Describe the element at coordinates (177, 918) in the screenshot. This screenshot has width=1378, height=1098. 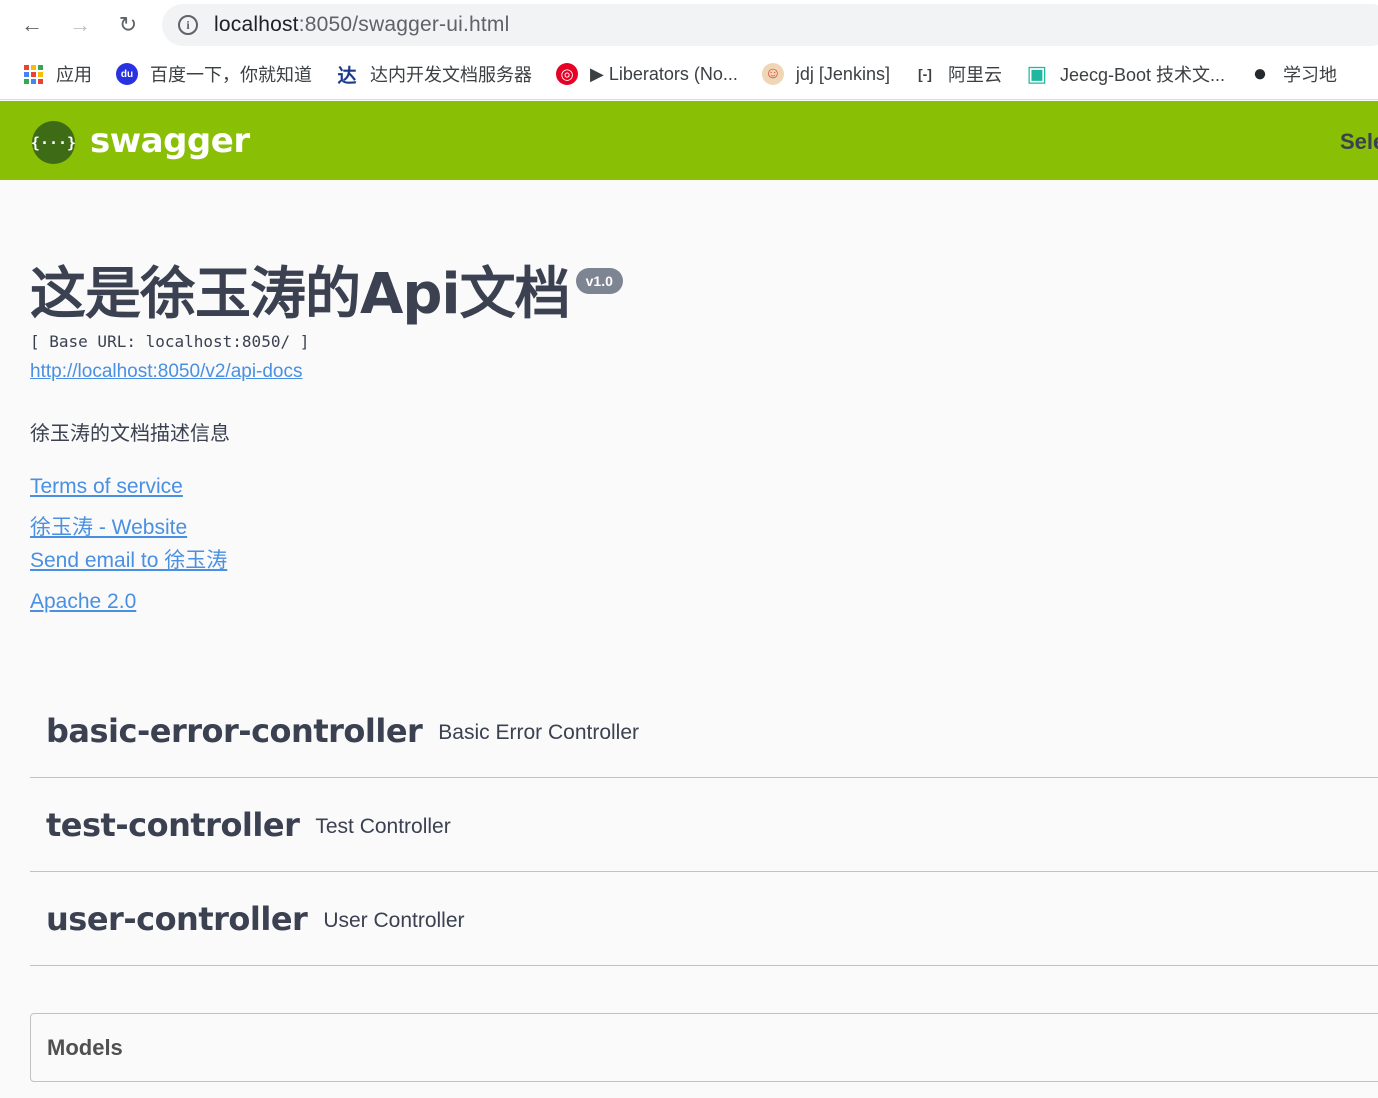
I see `tag-name: user-controller` at that location.